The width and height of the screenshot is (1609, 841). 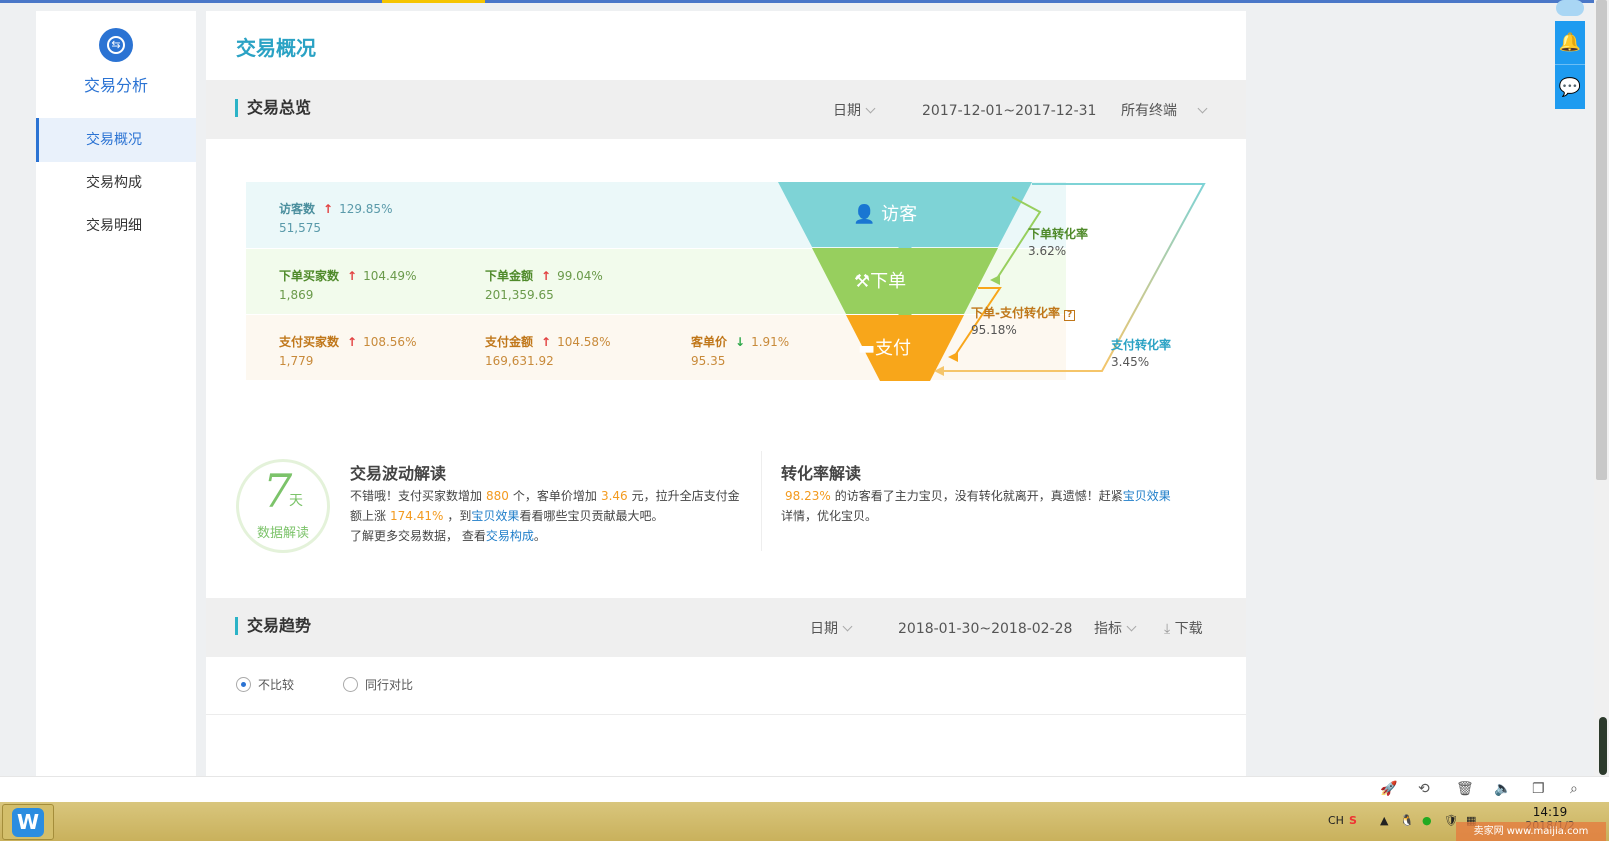 I want to click on interp-wave-title: 交易波动解读, so click(x=398, y=473).